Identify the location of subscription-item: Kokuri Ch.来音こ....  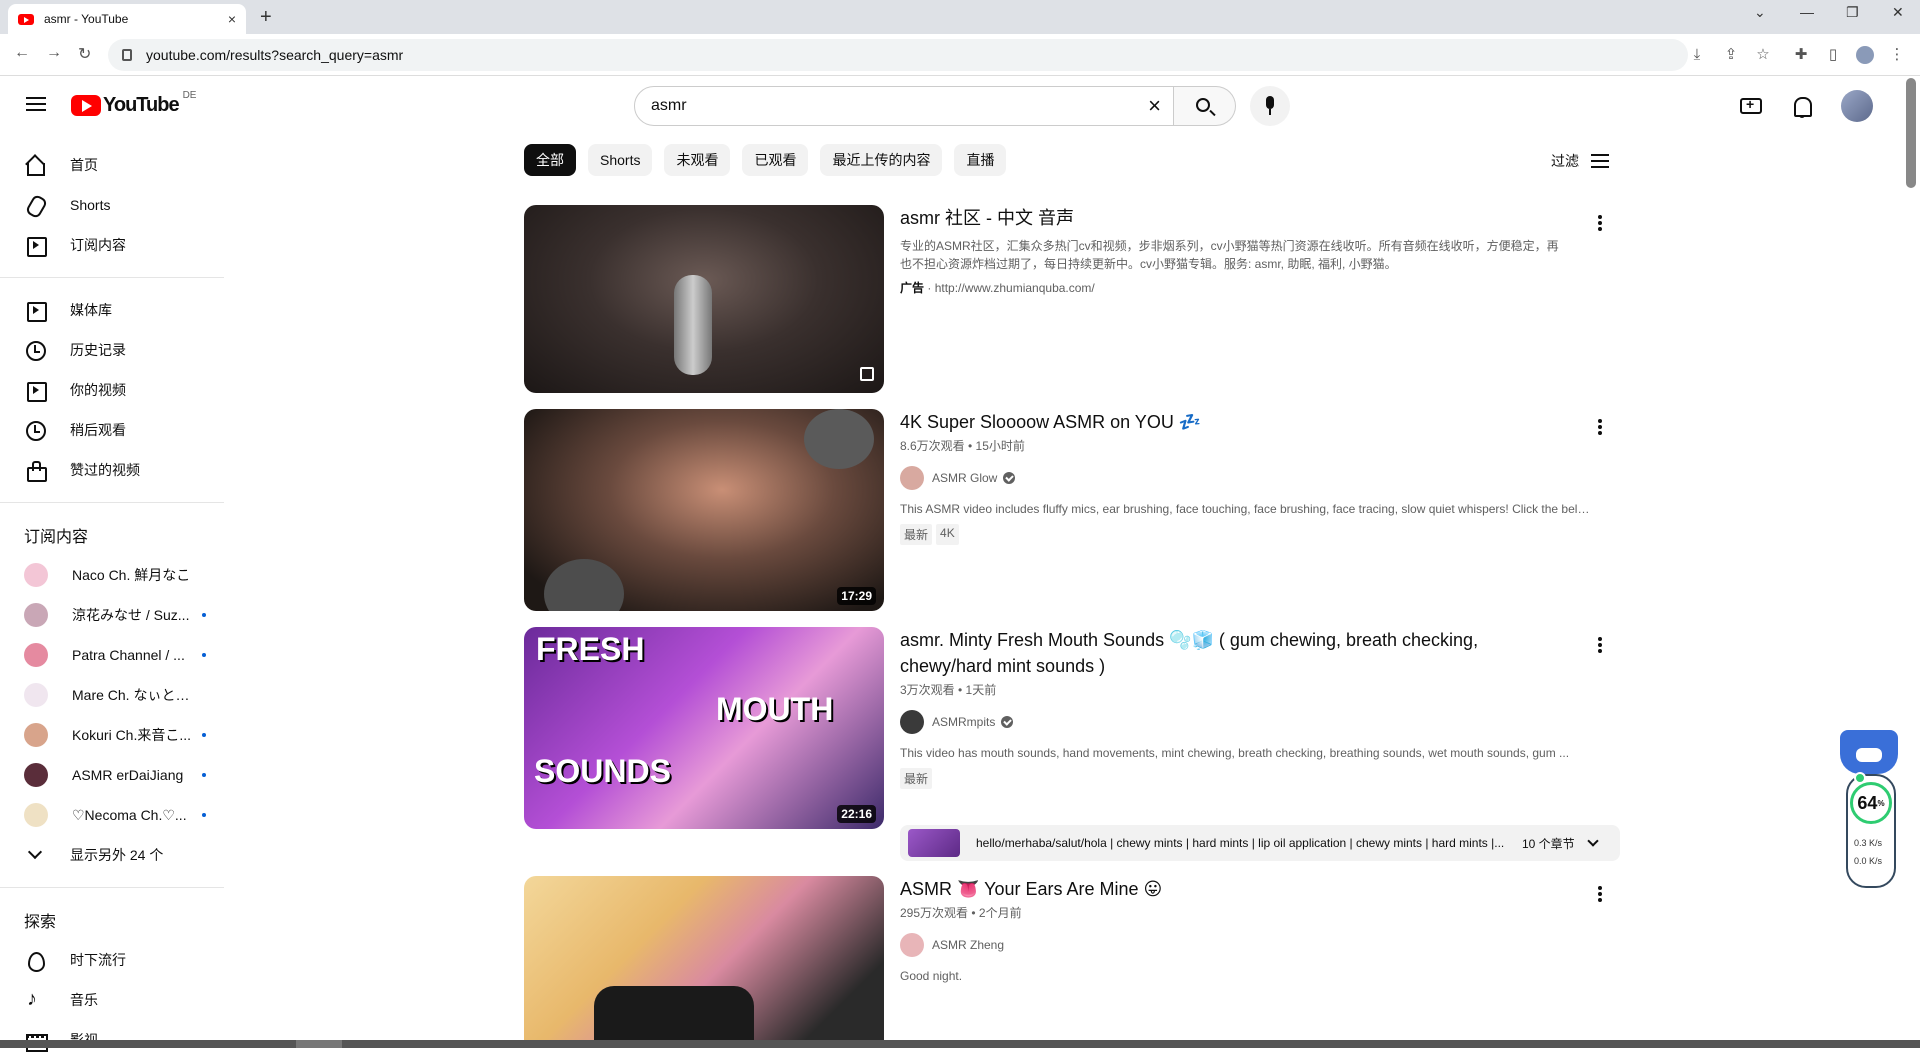
(112, 735).